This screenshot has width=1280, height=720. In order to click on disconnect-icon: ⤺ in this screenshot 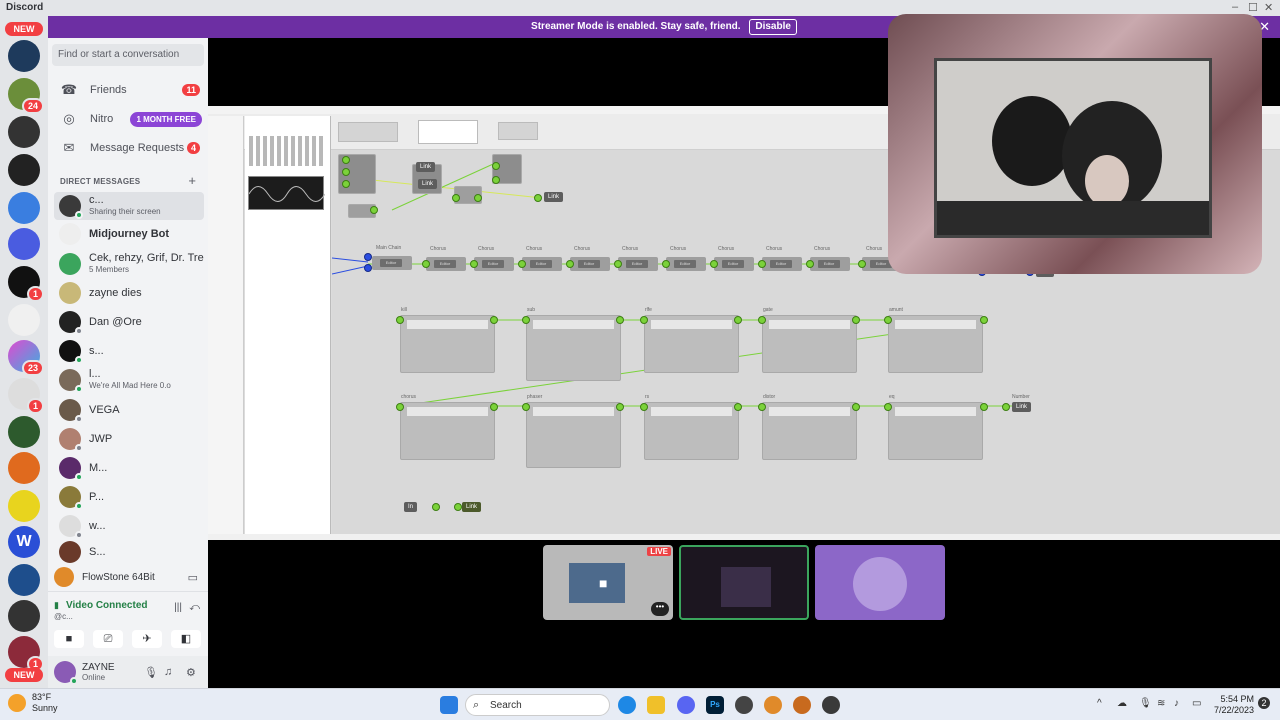, I will do `click(194, 607)`.